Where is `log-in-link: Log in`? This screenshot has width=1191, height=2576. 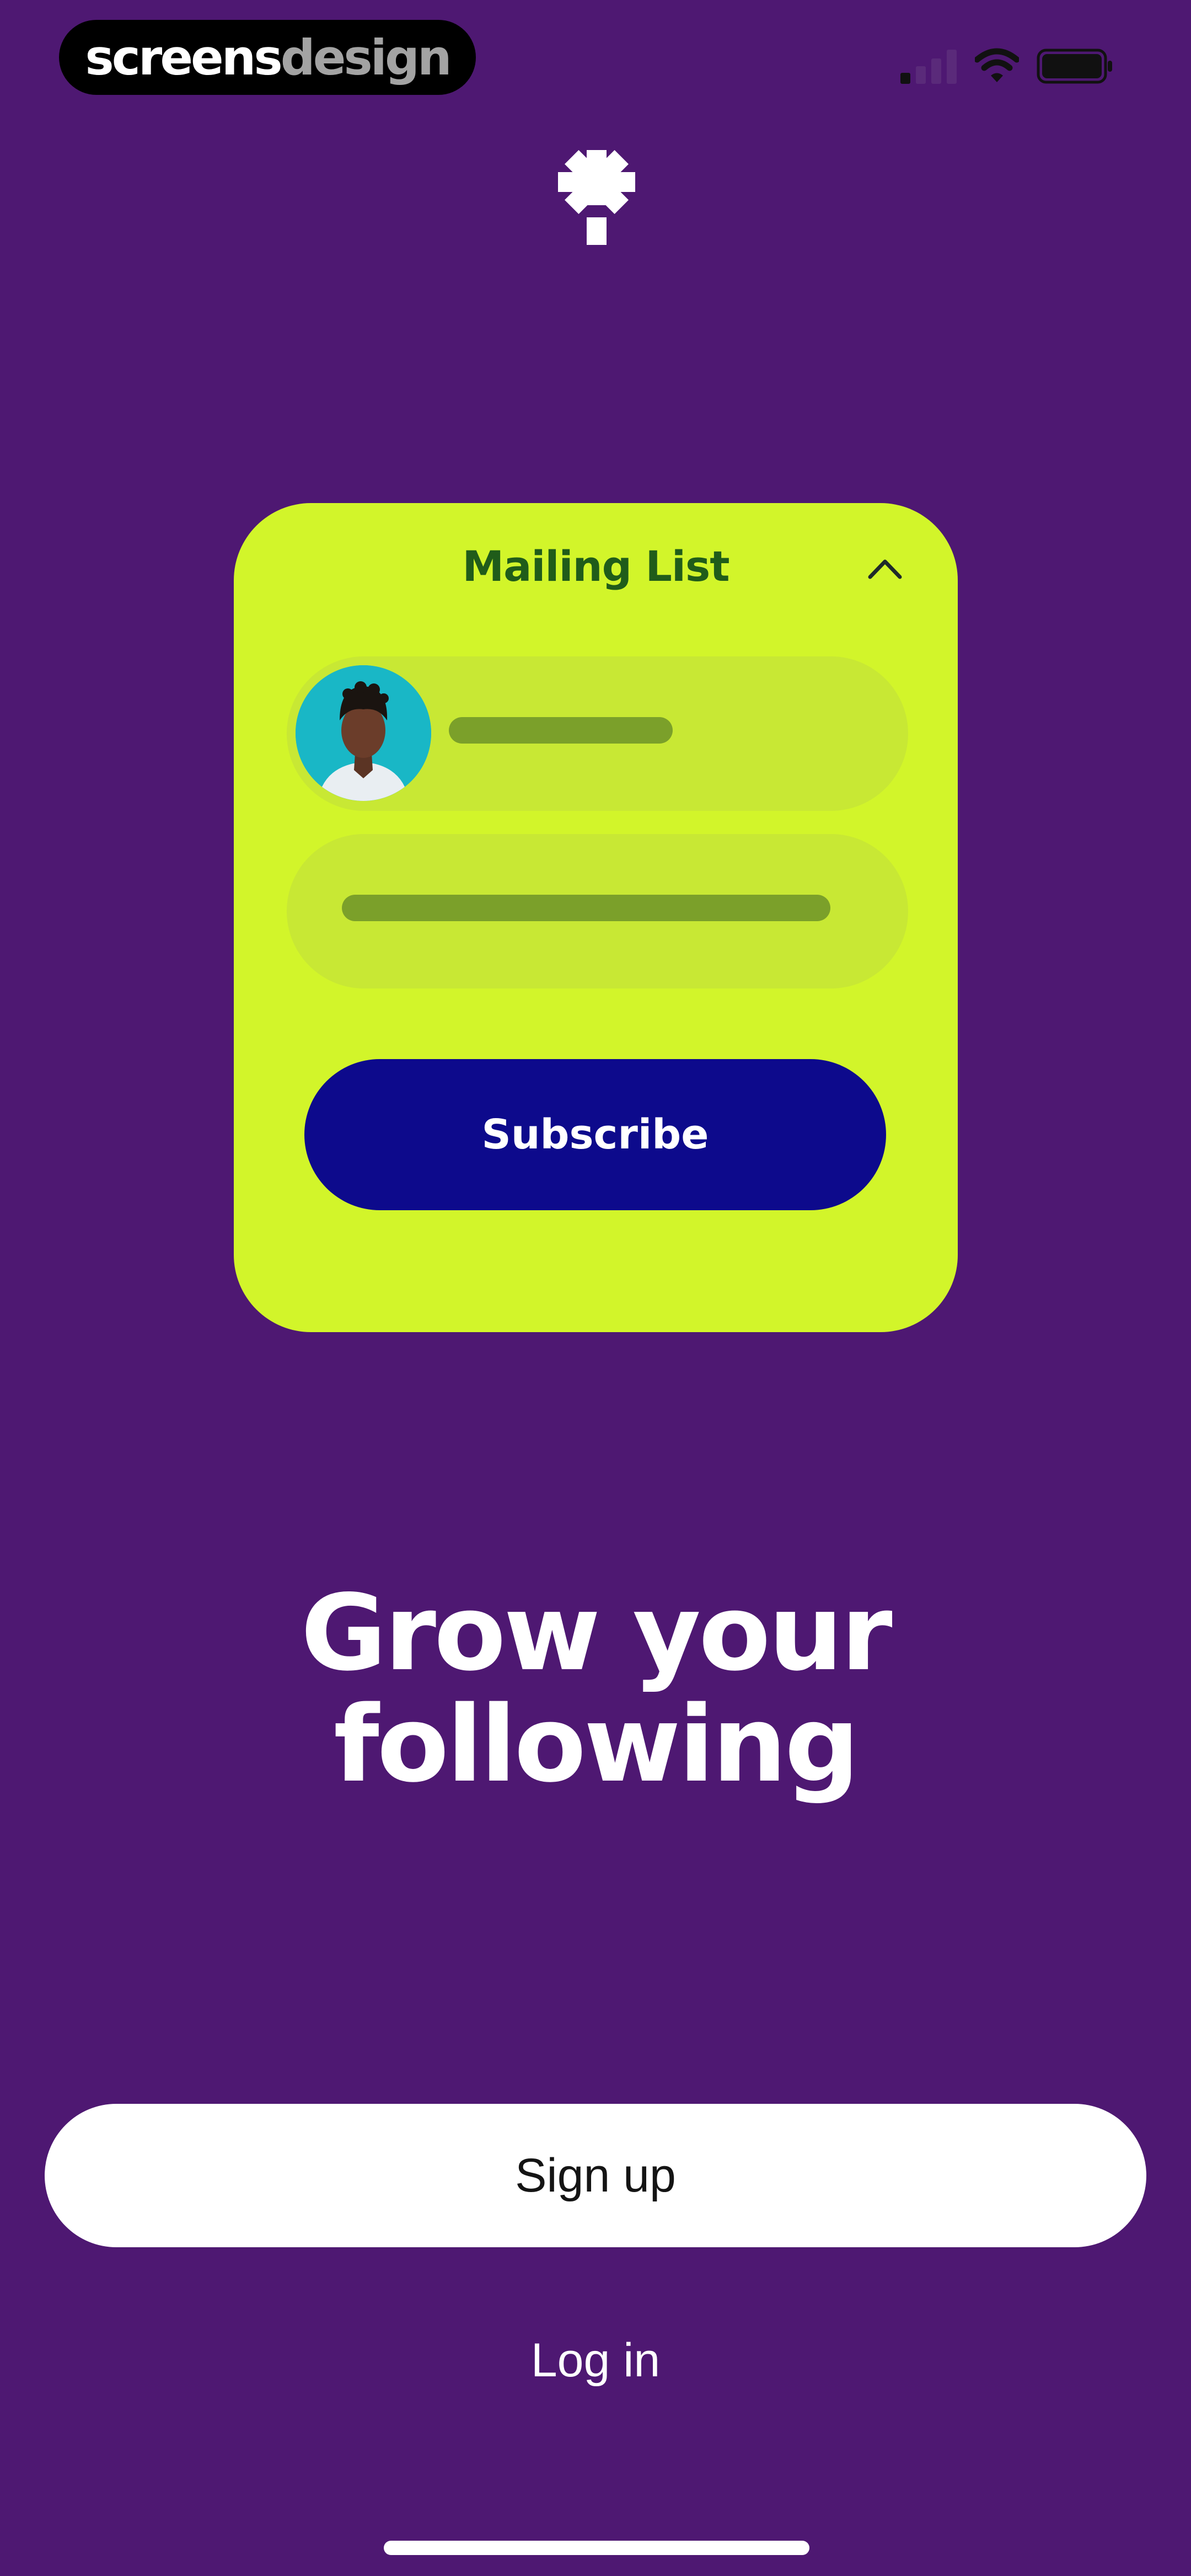 log-in-link: Log in is located at coordinates (595, 2360).